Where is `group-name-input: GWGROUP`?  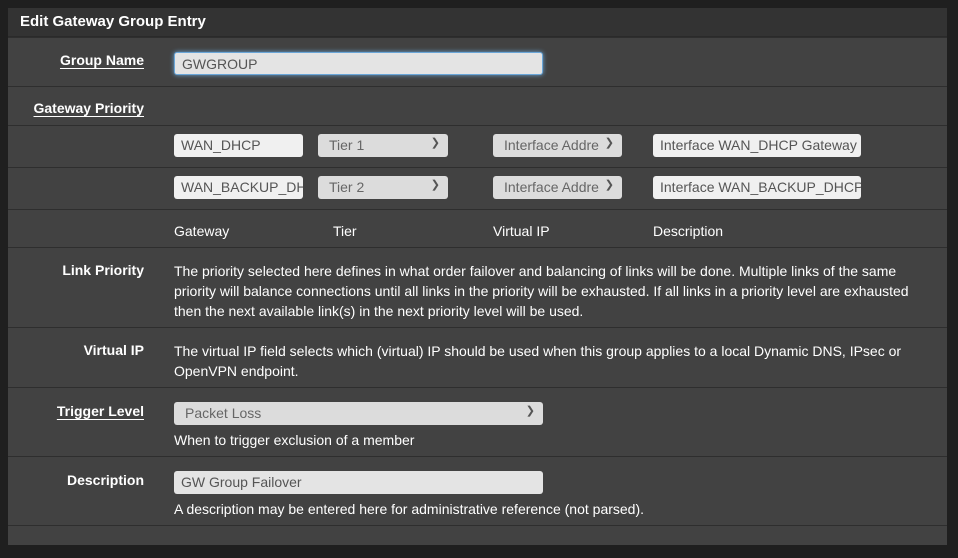
group-name-input: GWGROUP is located at coordinates (358, 63).